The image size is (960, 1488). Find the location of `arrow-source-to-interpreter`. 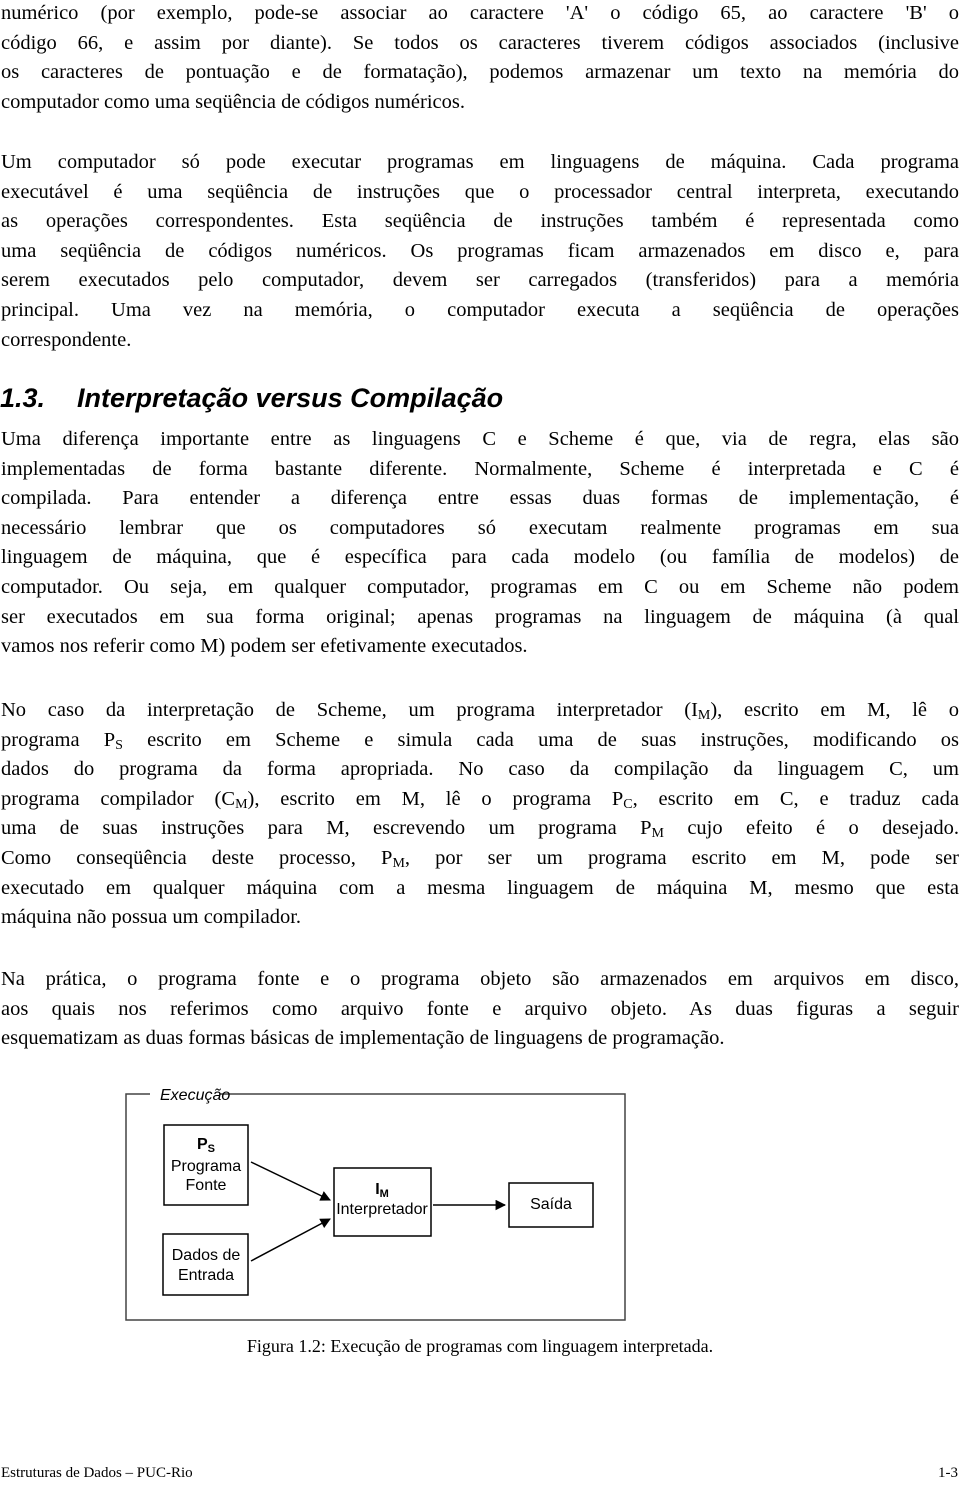

arrow-source-to-interpreter is located at coordinates (290, 1181).